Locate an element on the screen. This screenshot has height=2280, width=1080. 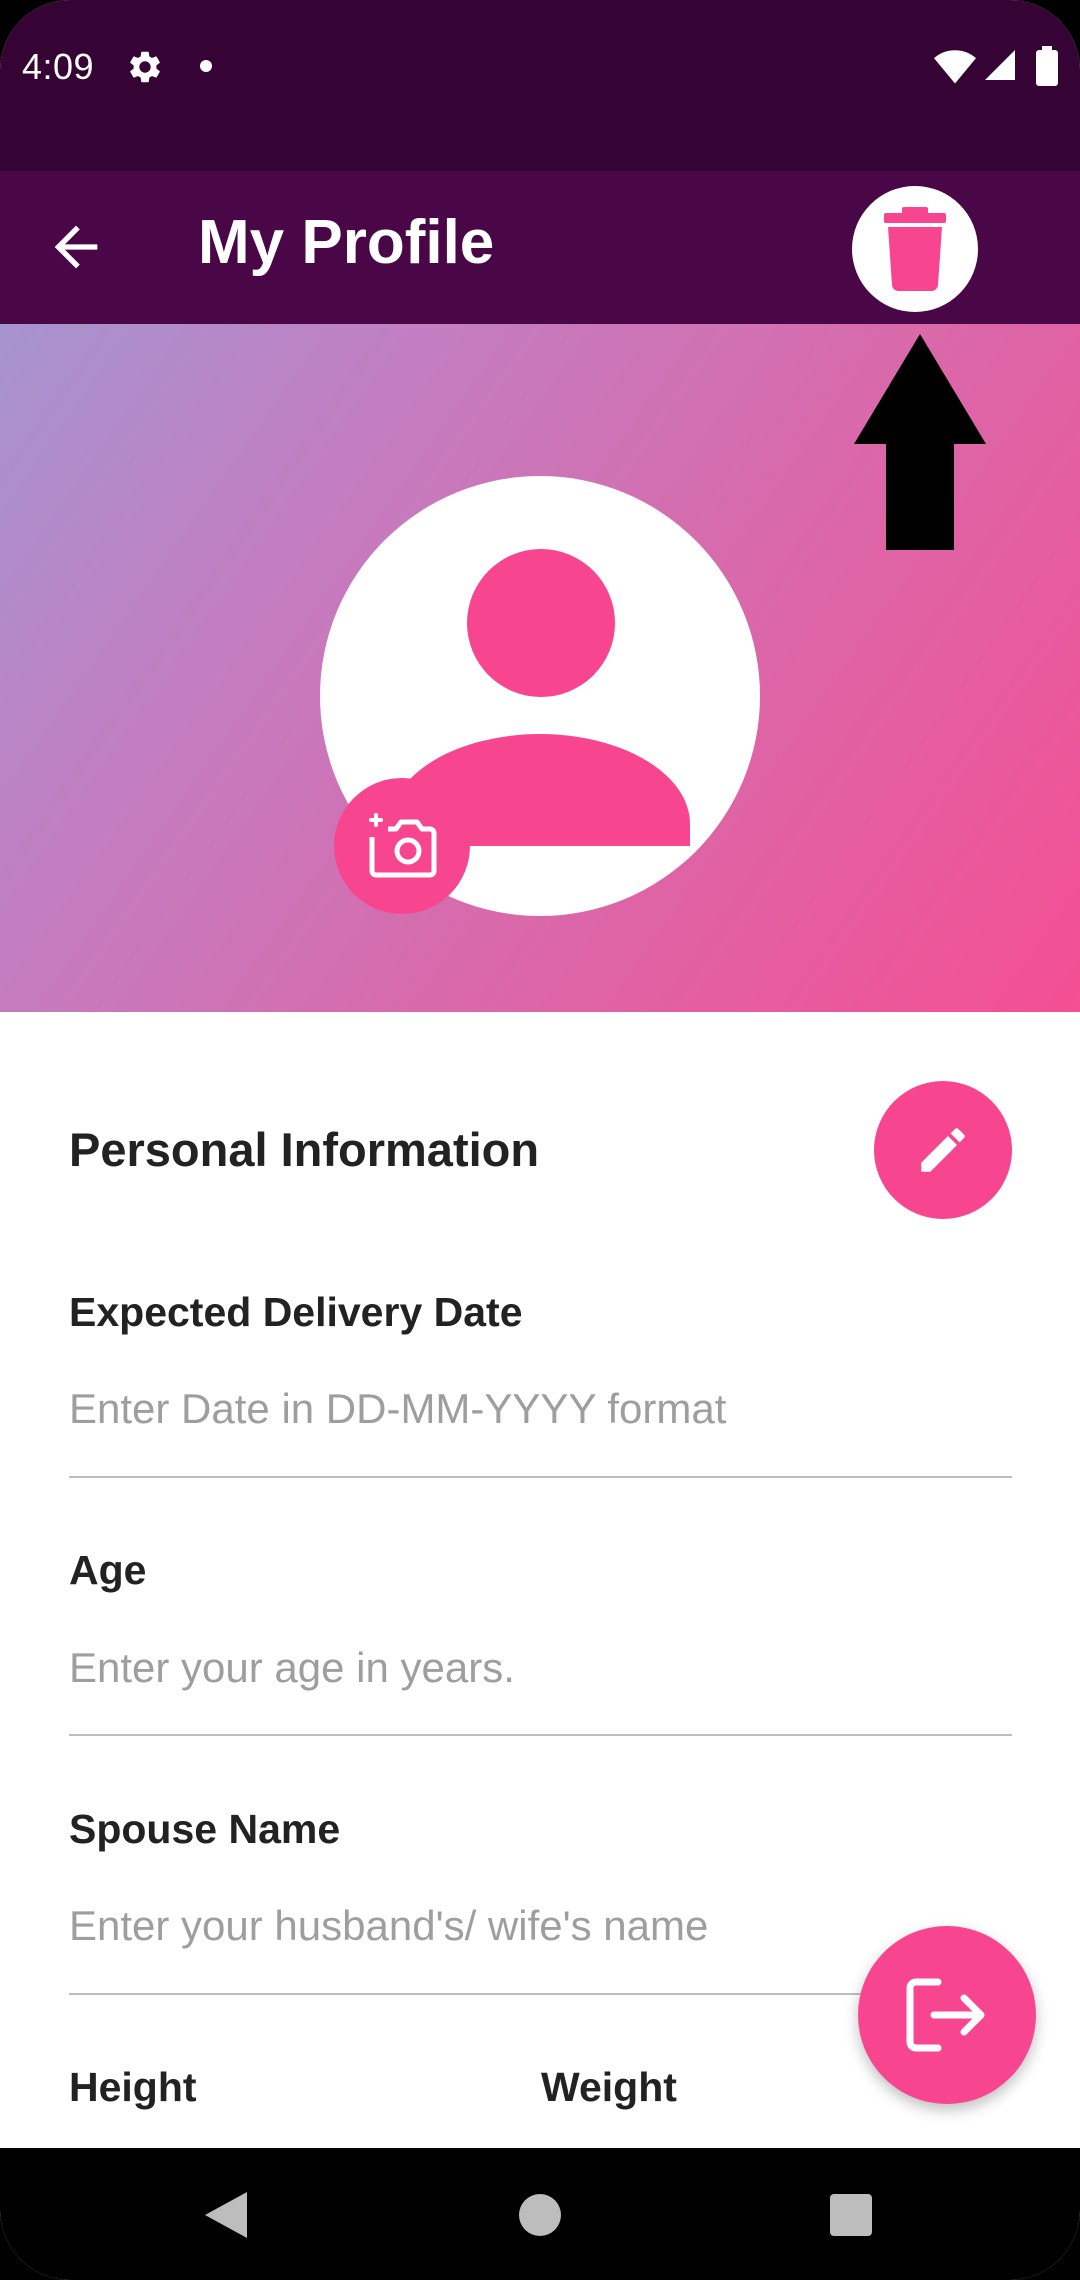
pencil-icon is located at coordinates (943, 1150).